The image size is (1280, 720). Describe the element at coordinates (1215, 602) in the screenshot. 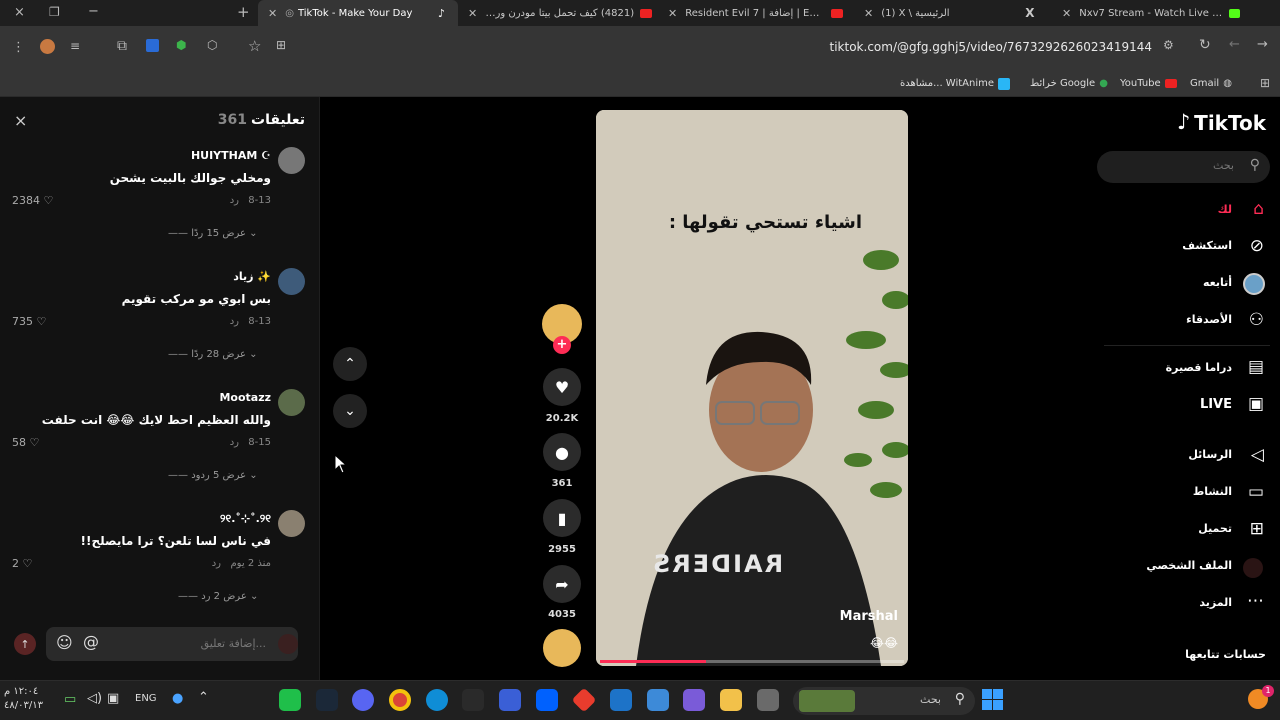

I see `nav-more: المزيد` at that location.